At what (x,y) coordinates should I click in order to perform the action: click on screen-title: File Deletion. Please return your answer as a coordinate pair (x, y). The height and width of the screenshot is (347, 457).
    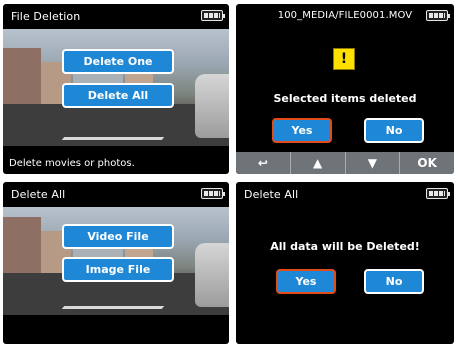
    Looking at the image, I should click on (46, 16).